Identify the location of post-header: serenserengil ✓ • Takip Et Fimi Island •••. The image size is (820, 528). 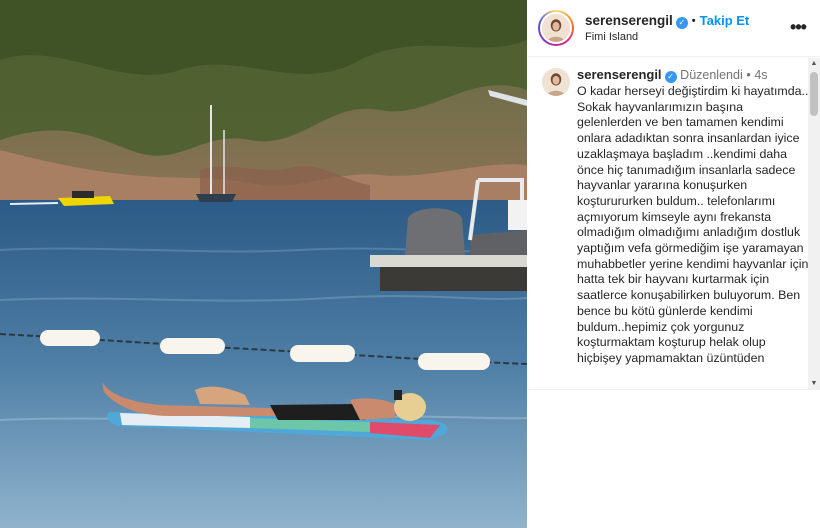
(674, 28).